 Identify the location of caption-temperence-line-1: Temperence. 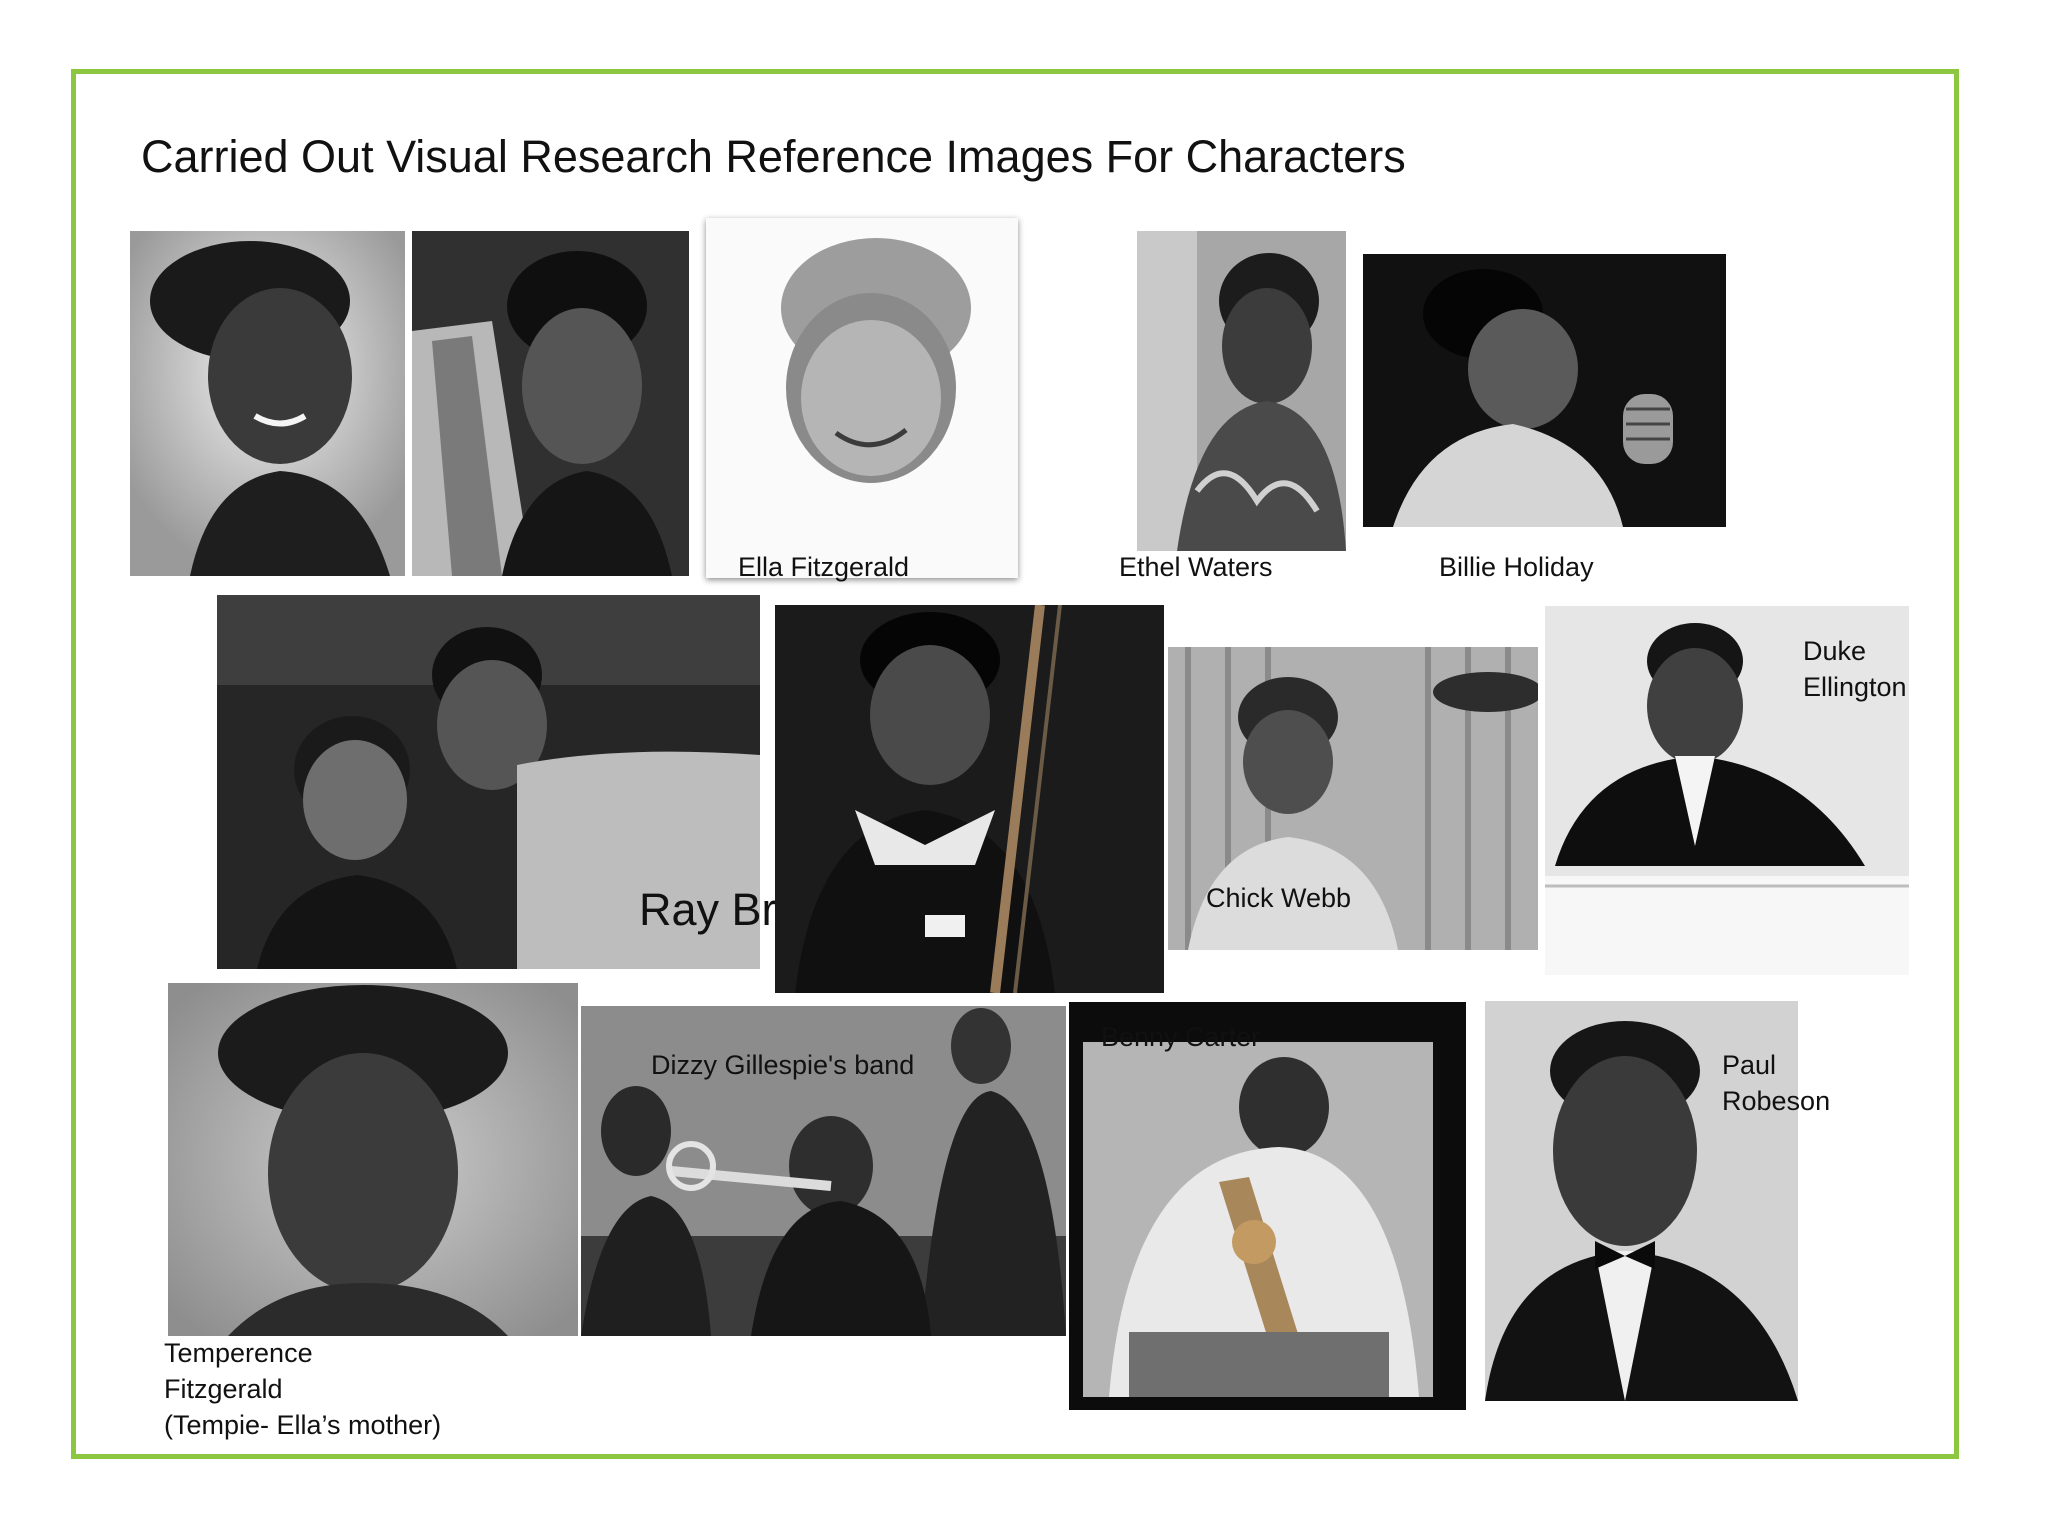
(238, 1353).